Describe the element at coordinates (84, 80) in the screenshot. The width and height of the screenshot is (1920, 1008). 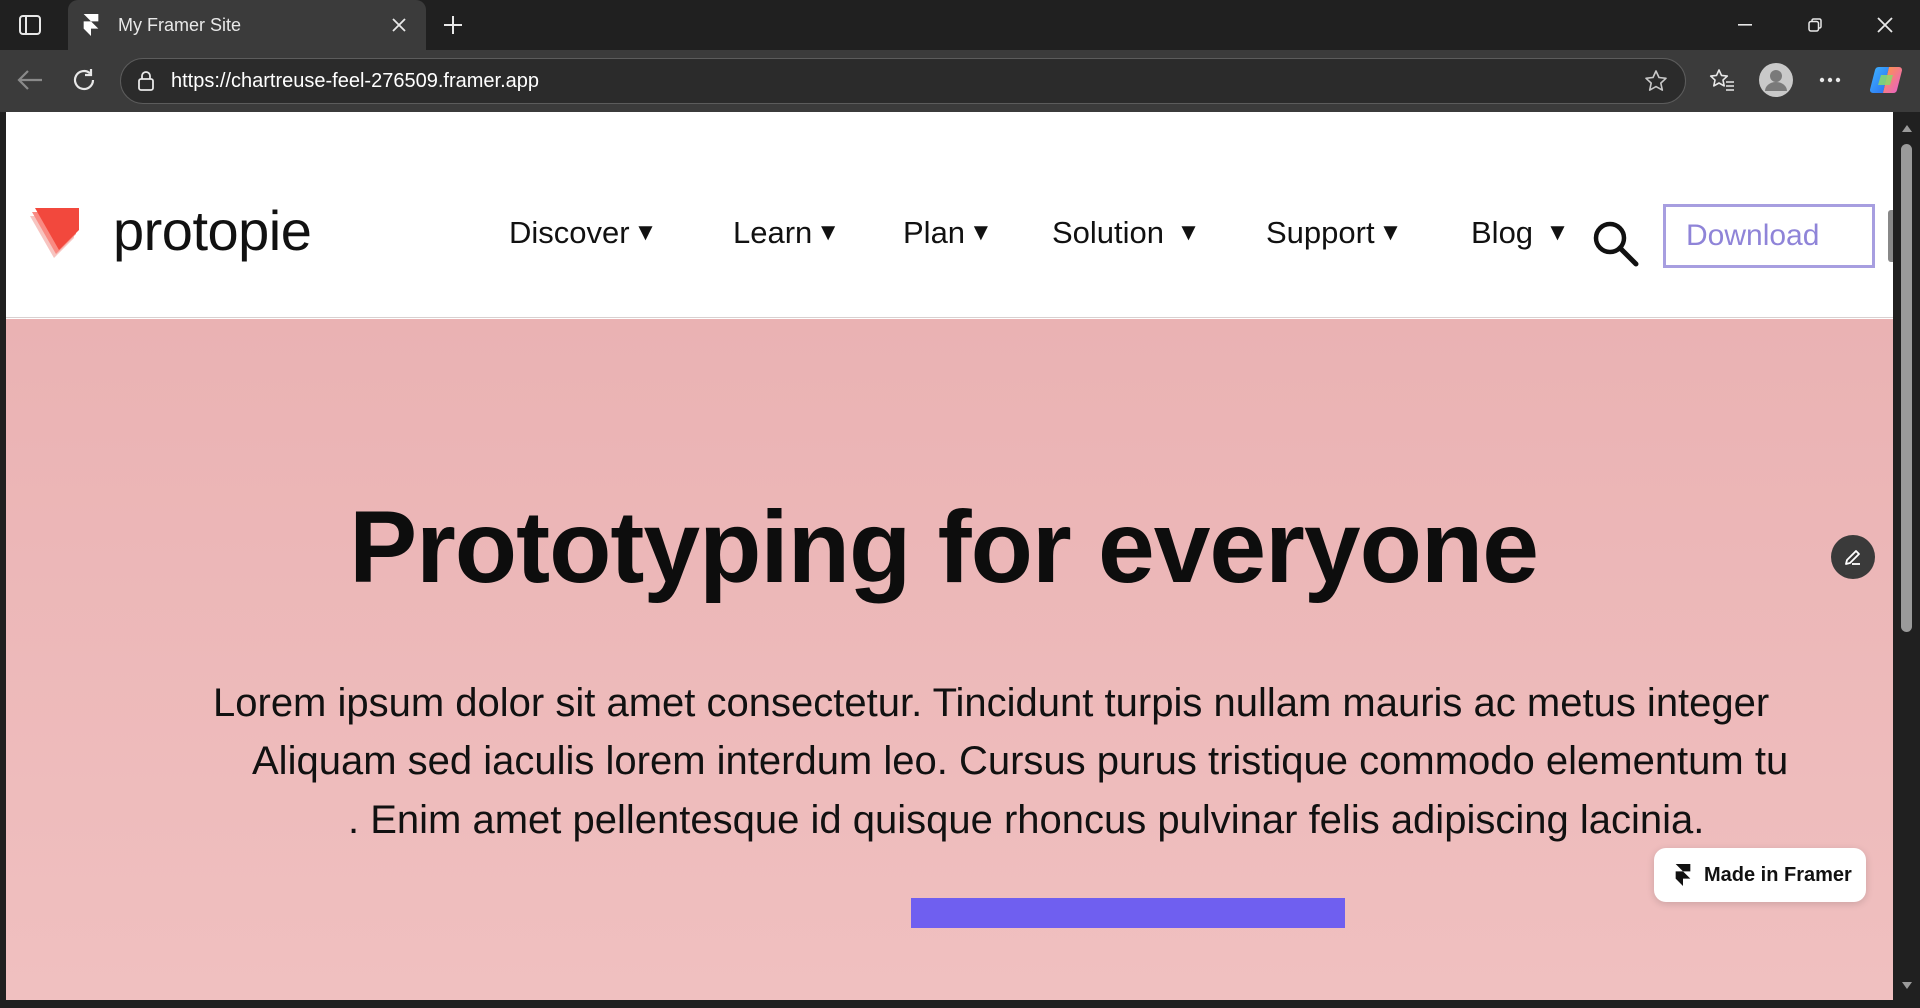
I see `refresh-icon` at that location.